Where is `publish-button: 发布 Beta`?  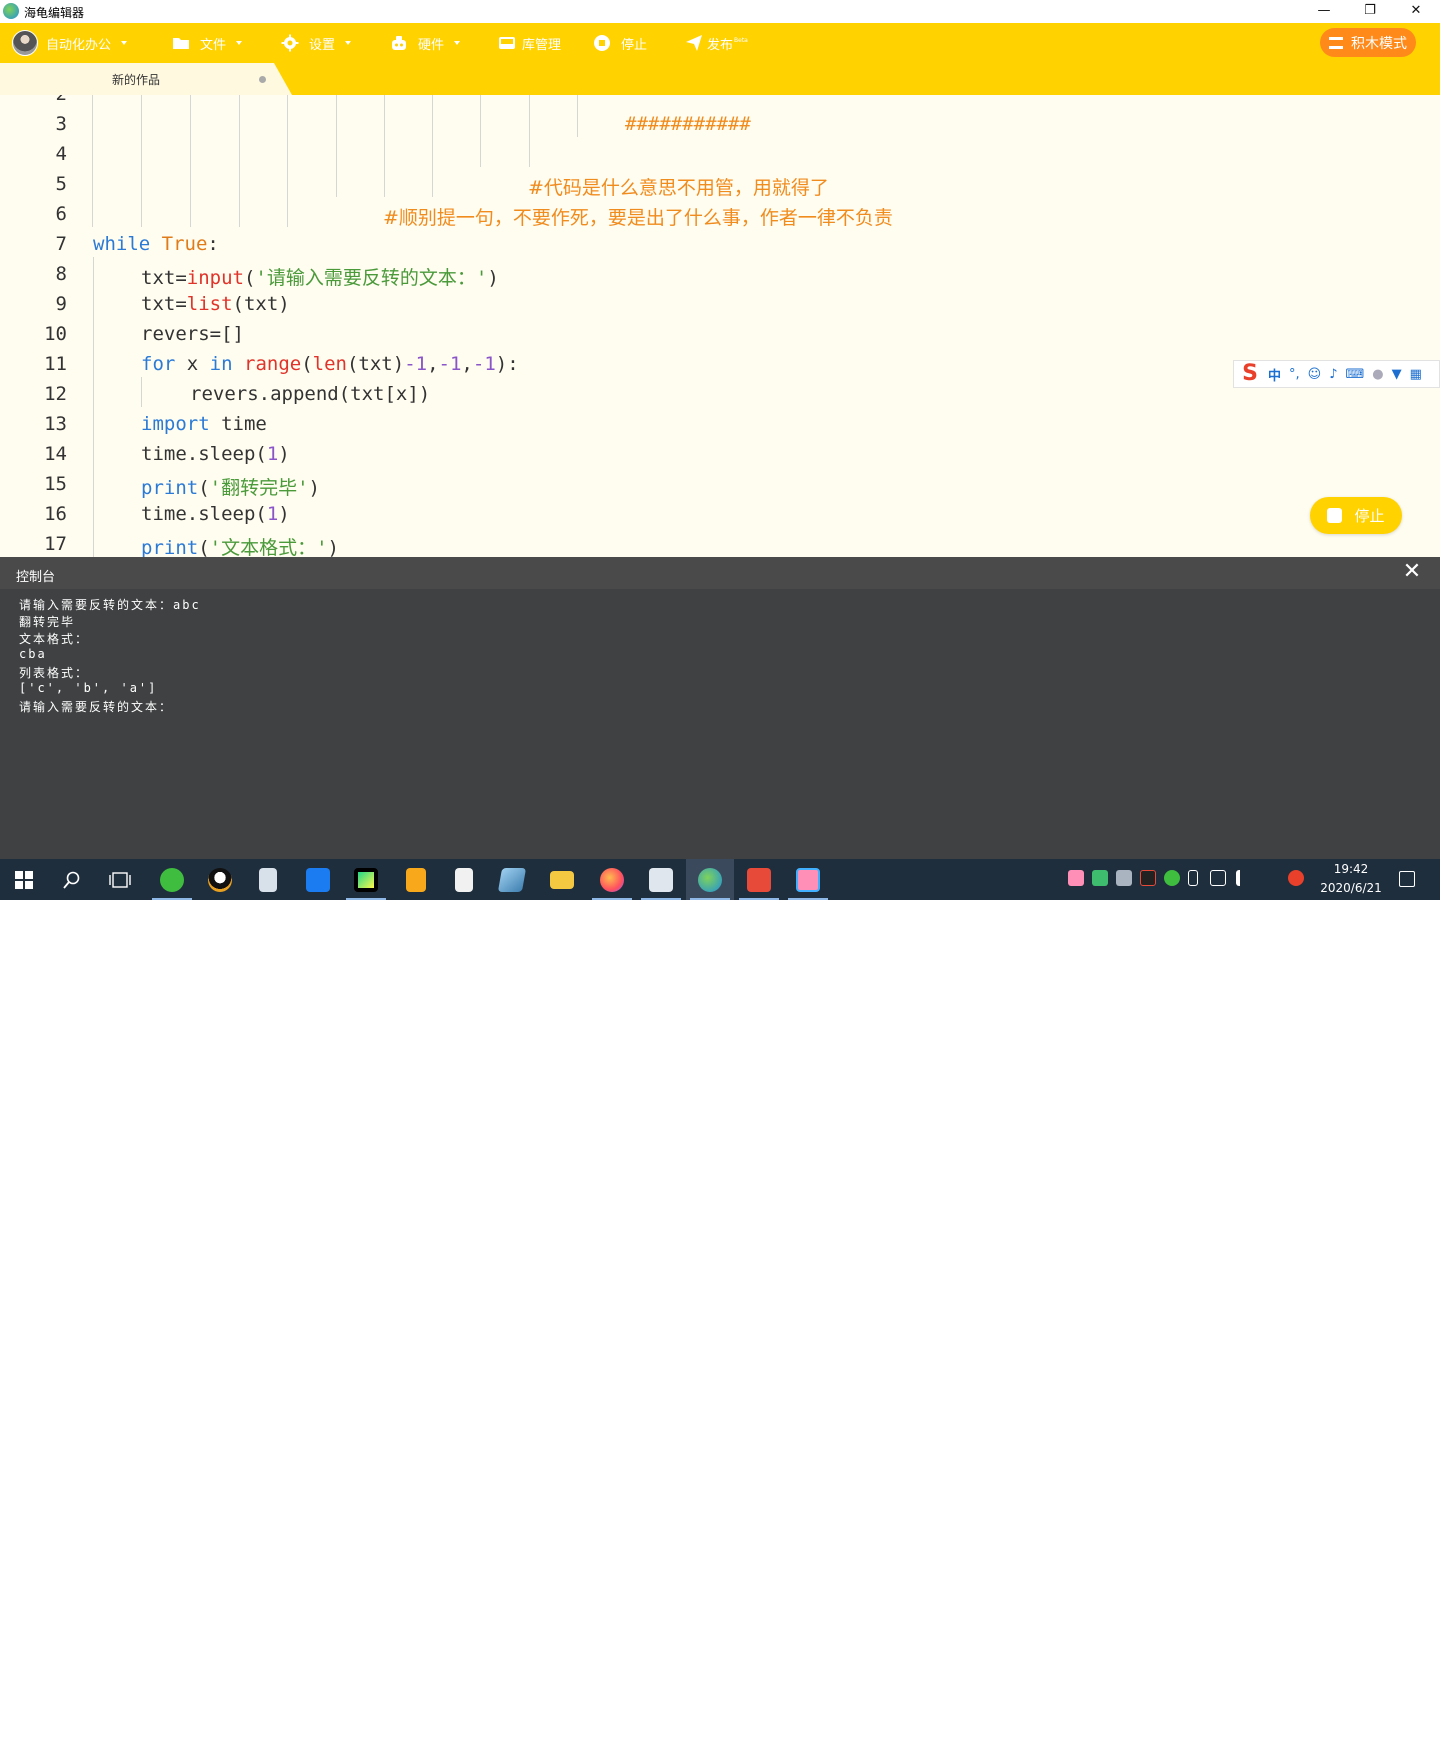
publish-button: 发布 Beta is located at coordinates (716, 43).